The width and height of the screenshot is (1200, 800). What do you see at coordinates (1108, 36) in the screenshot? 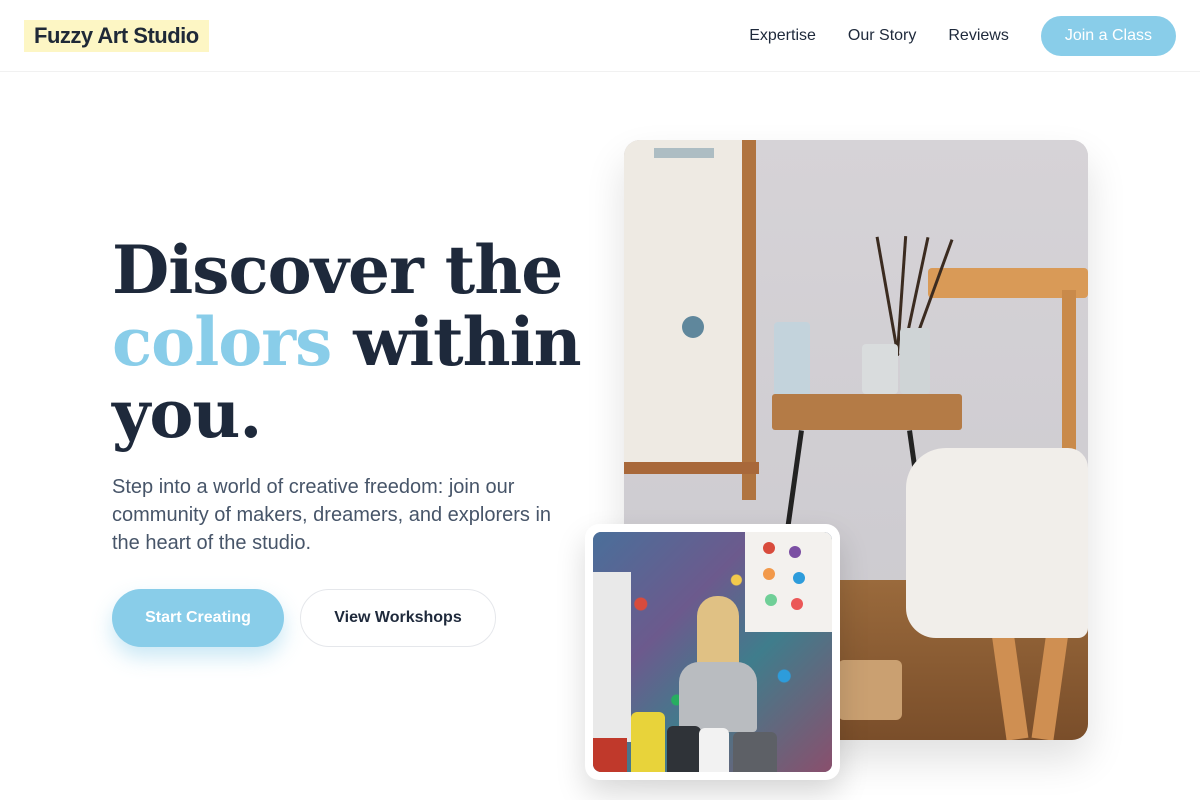
I see `join-class-button: Join a Class` at bounding box center [1108, 36].